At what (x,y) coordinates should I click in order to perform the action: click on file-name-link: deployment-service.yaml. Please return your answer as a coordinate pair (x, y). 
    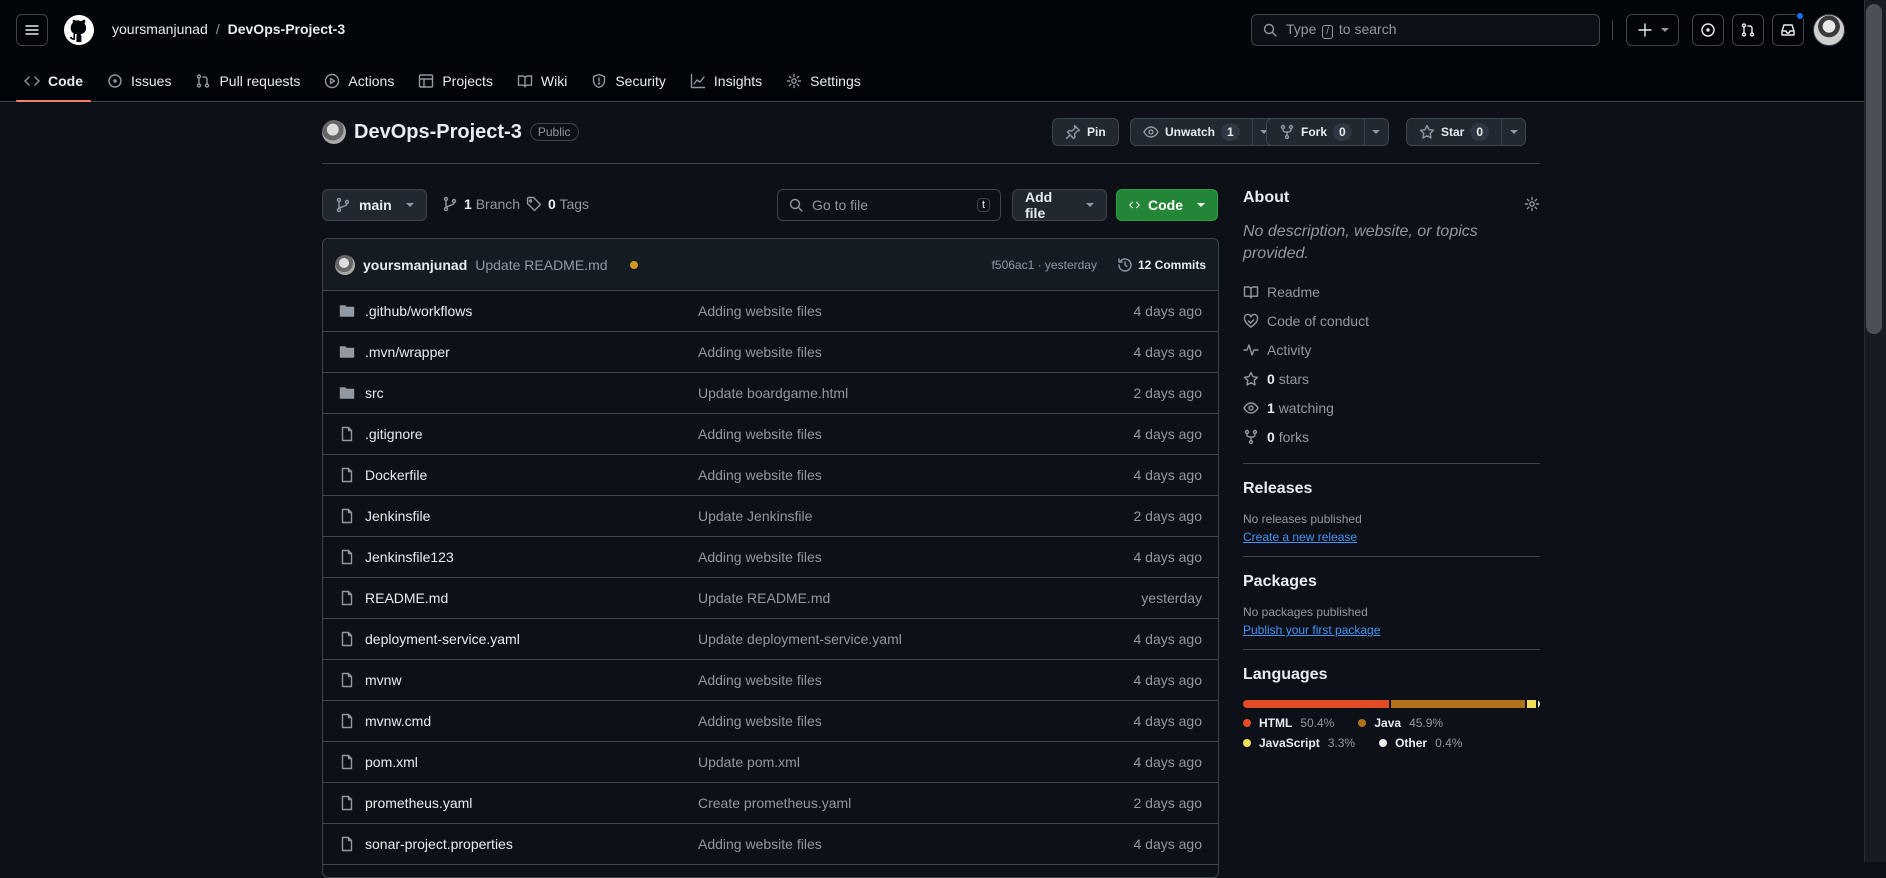
    Looking at the image, I should click on (442, 639).